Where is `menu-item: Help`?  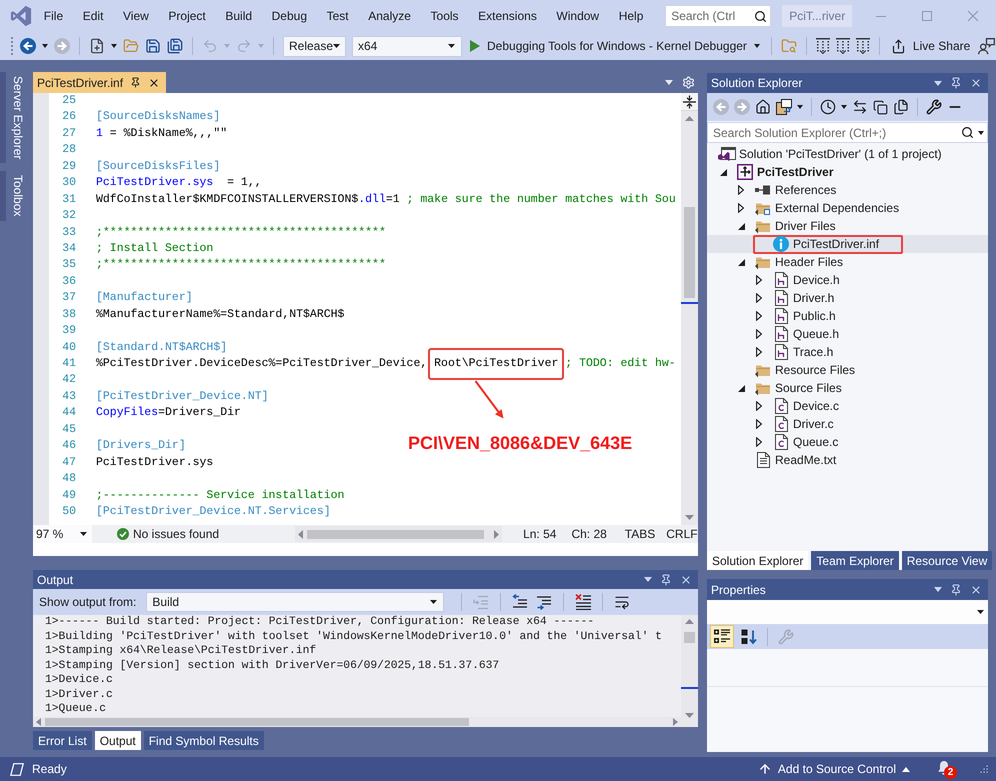
menu-item: Help is located at coordinates (631, 16).